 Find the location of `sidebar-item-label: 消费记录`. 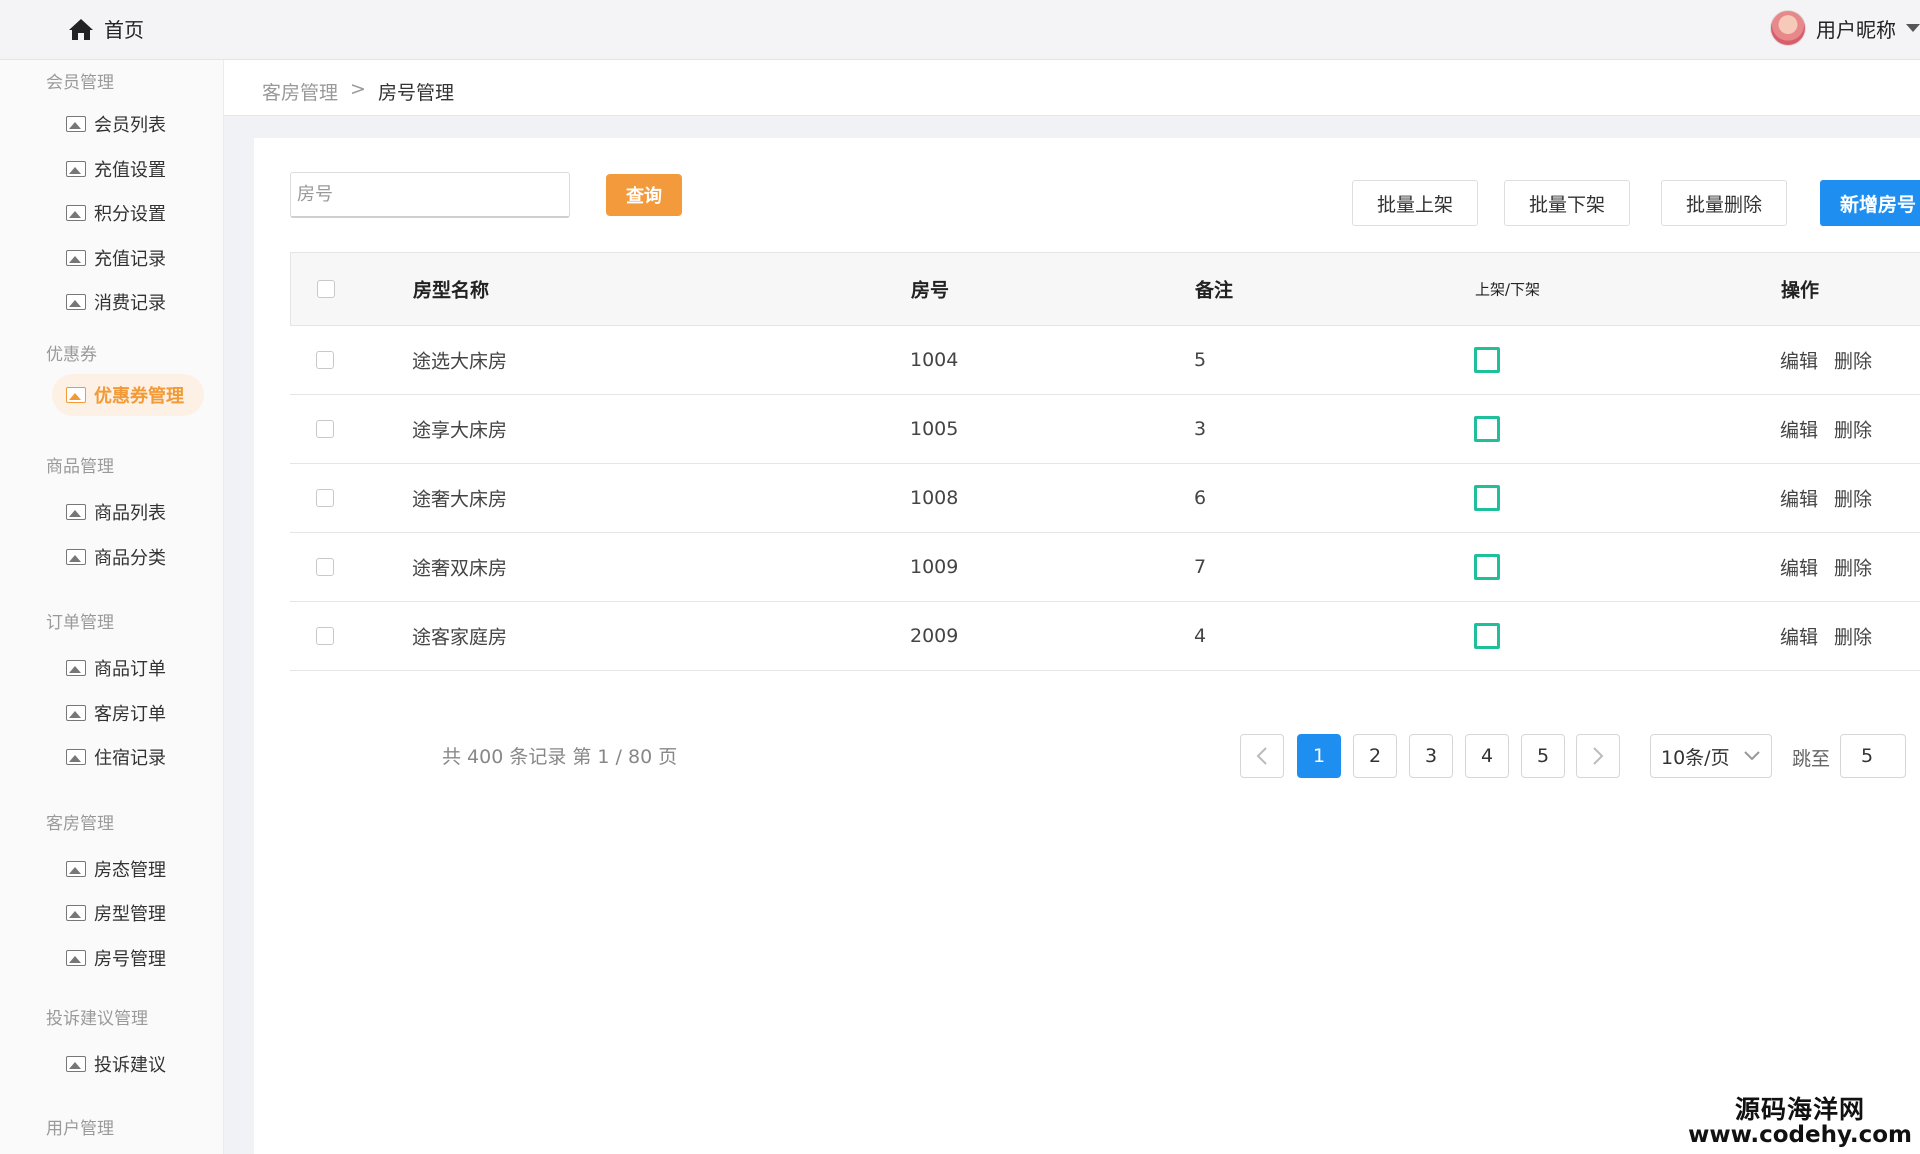

sidebar-item-label: 消费记录 is located at coordinates (130, 303).